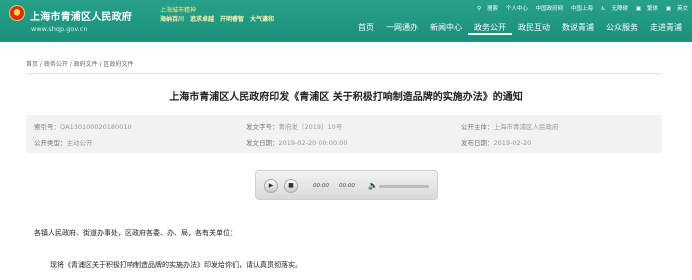  Describe the element at coordinates (490, 28) in the screenshot. I see `nav-gov-affairs: 政务公开` at that location.